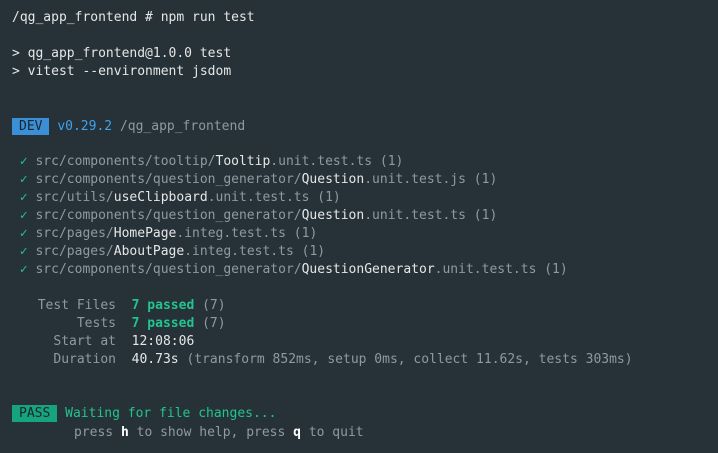 This screenshot has height=453, width=718. I want to click on vitest-header: DEV v0.29.2 /qg_app_frontend, so click(128, 127).